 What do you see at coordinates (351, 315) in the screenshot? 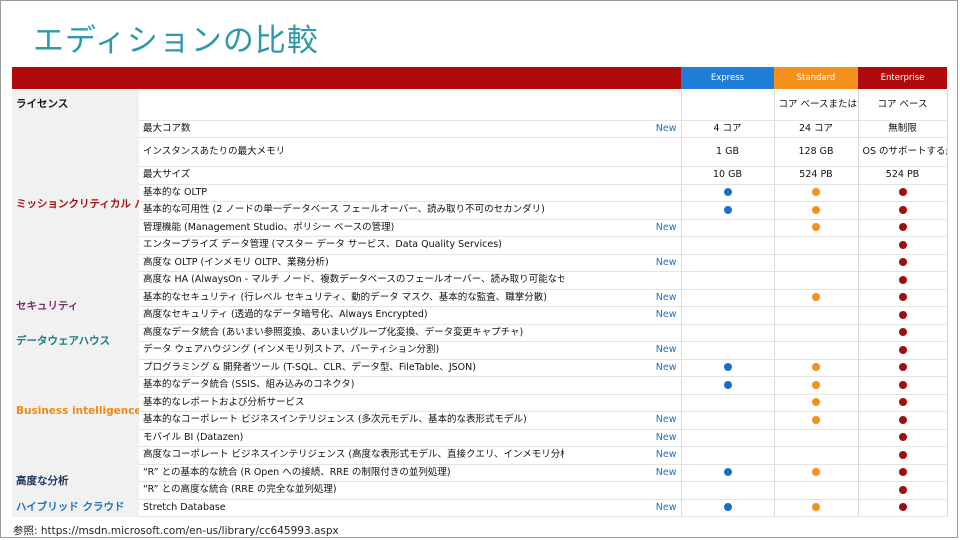
I see `feature-label: 高度なセキュリティ (透過的なデータ暗号化、Always Encrypted)` at bounding box center [351, 315].